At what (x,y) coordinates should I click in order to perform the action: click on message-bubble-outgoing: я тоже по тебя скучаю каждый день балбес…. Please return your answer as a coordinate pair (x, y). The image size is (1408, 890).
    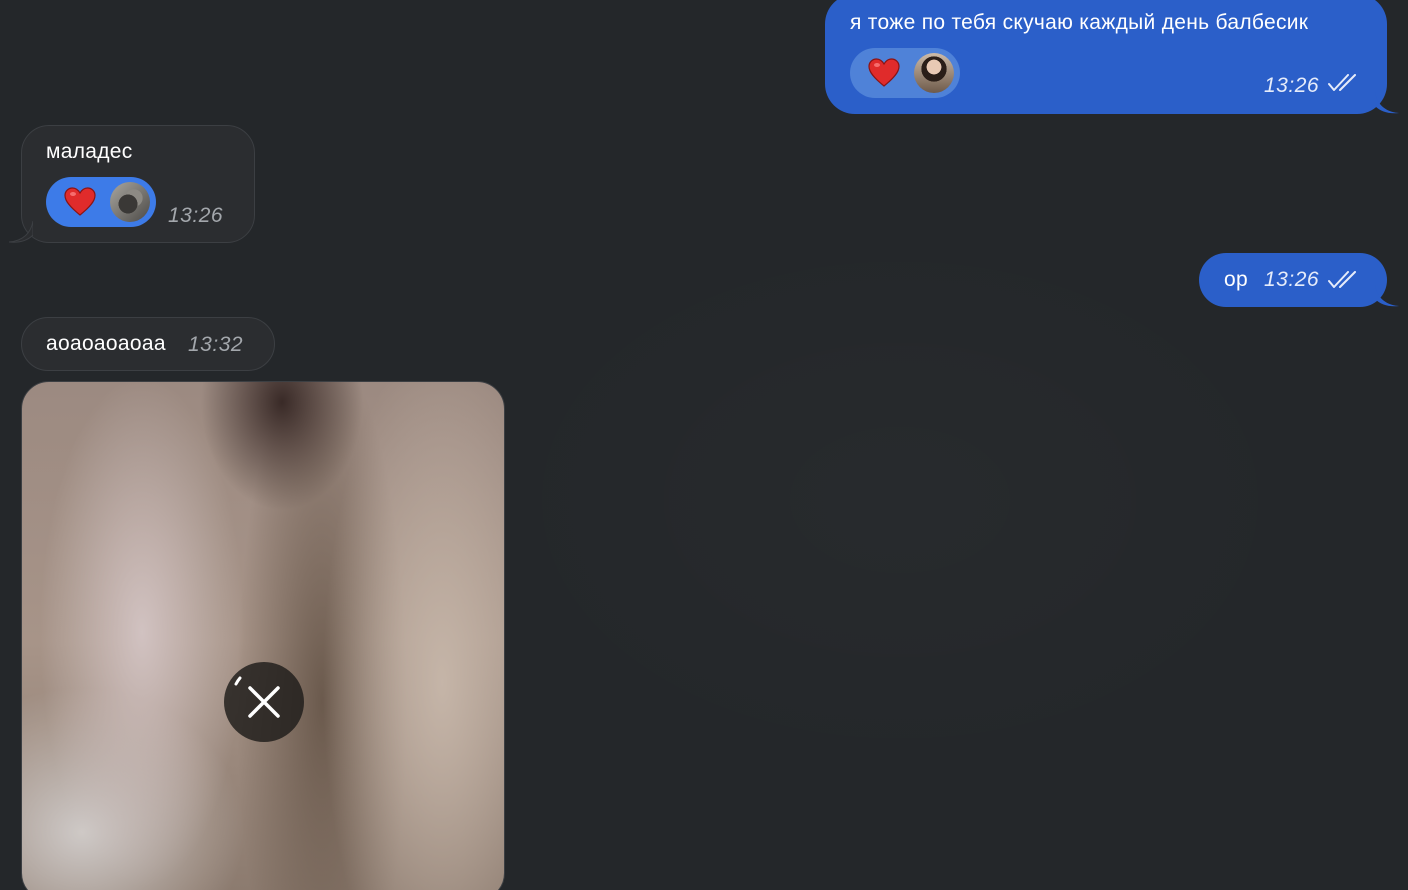
    Looking at the image, I should click on (1112, 57).